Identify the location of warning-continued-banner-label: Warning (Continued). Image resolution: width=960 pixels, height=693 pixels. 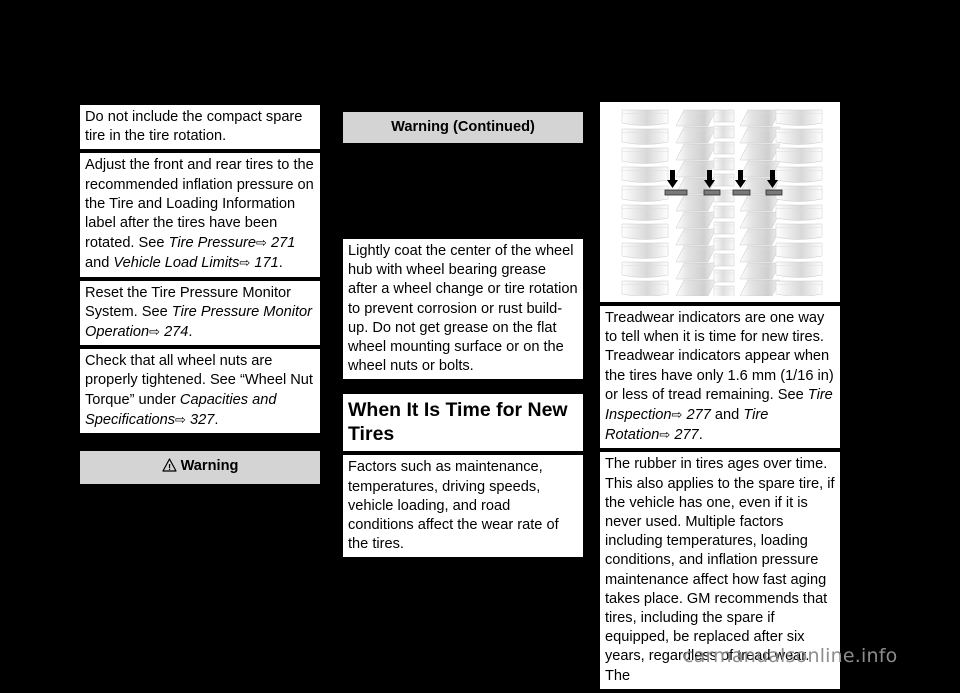
(463, 127).